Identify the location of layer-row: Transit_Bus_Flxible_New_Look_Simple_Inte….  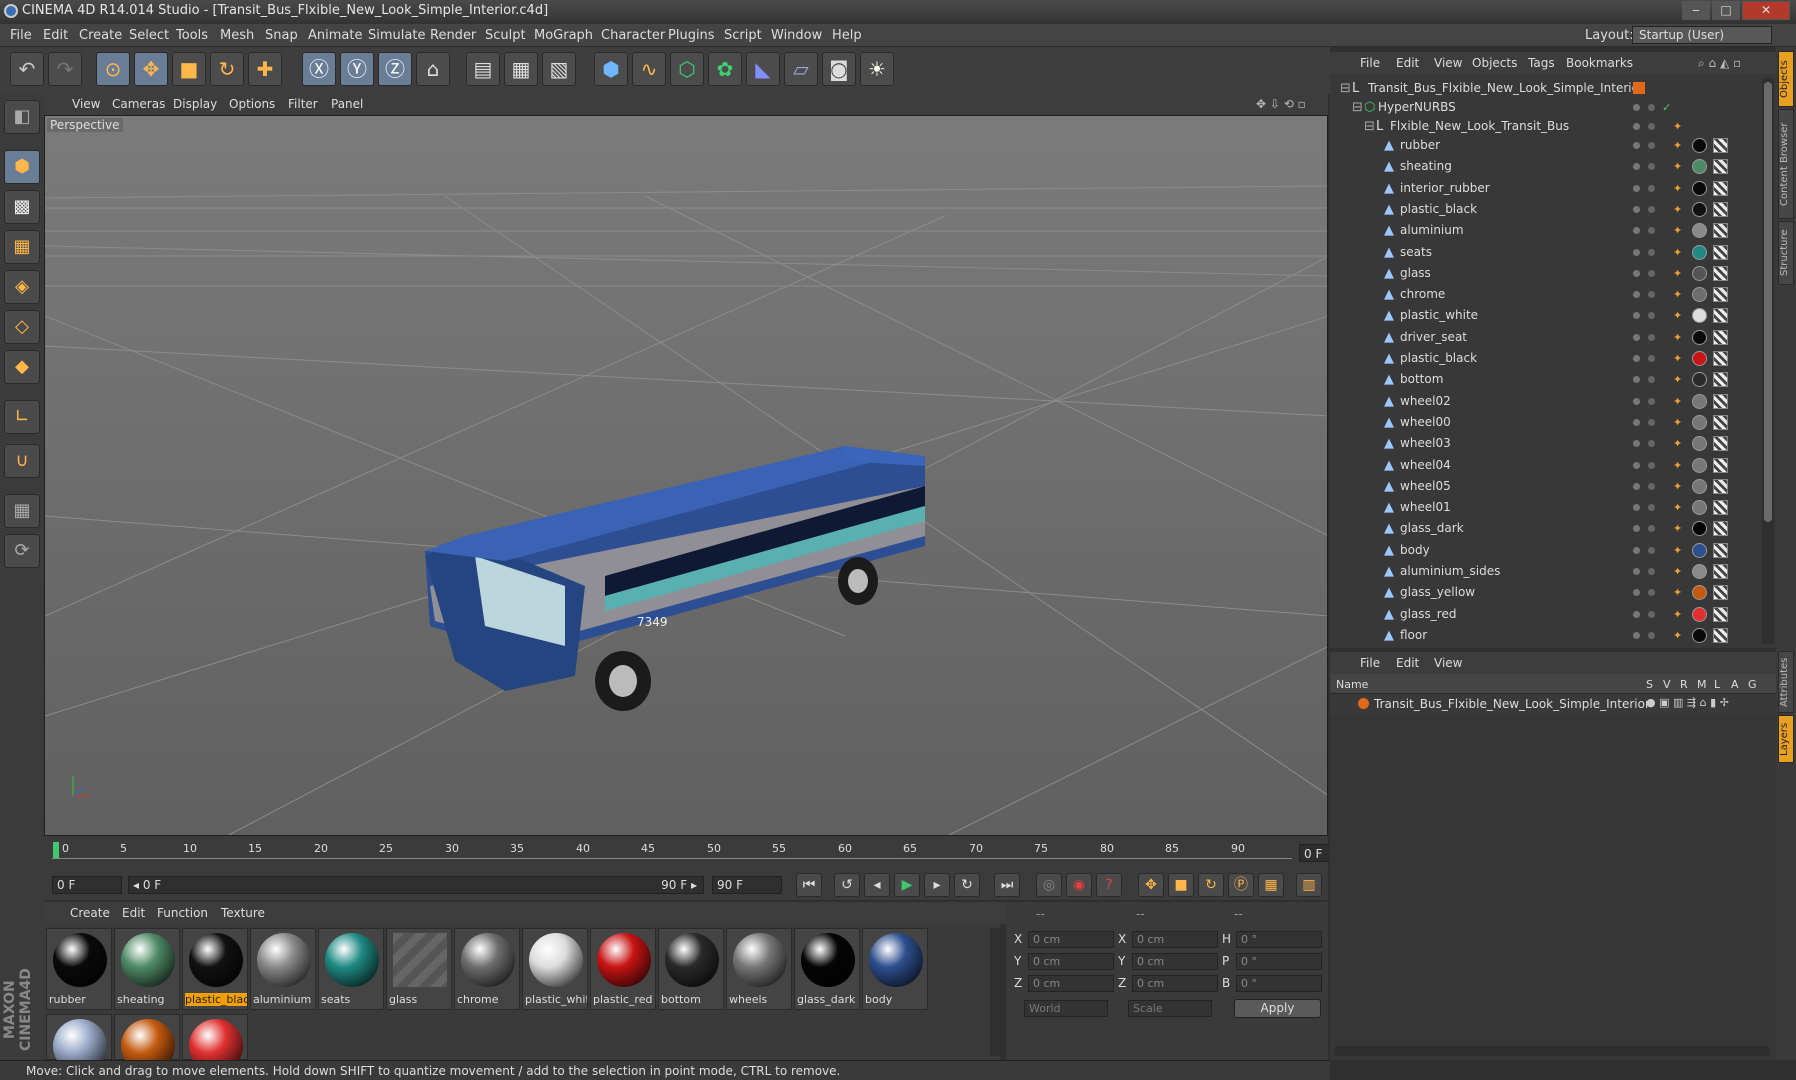
(1553, 704).